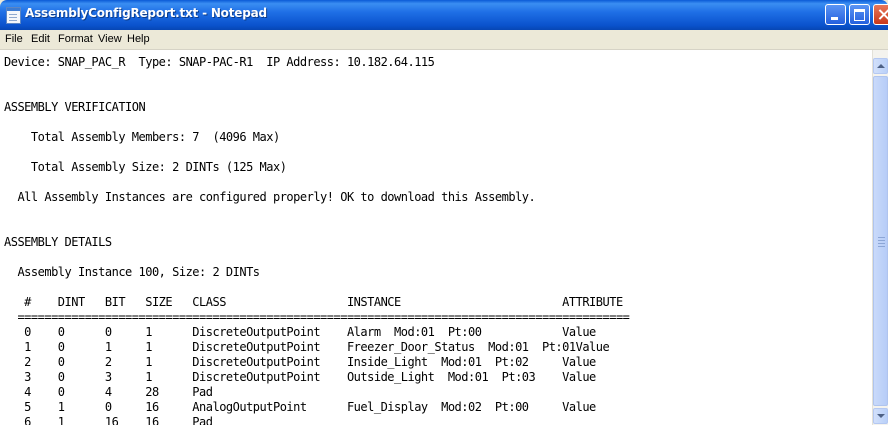 This screenshot has height=425, width=888. What do you see at coordinates (880, 241) in the screenshot?
I see `scroll-thumb` at bounding box center [880, 241].